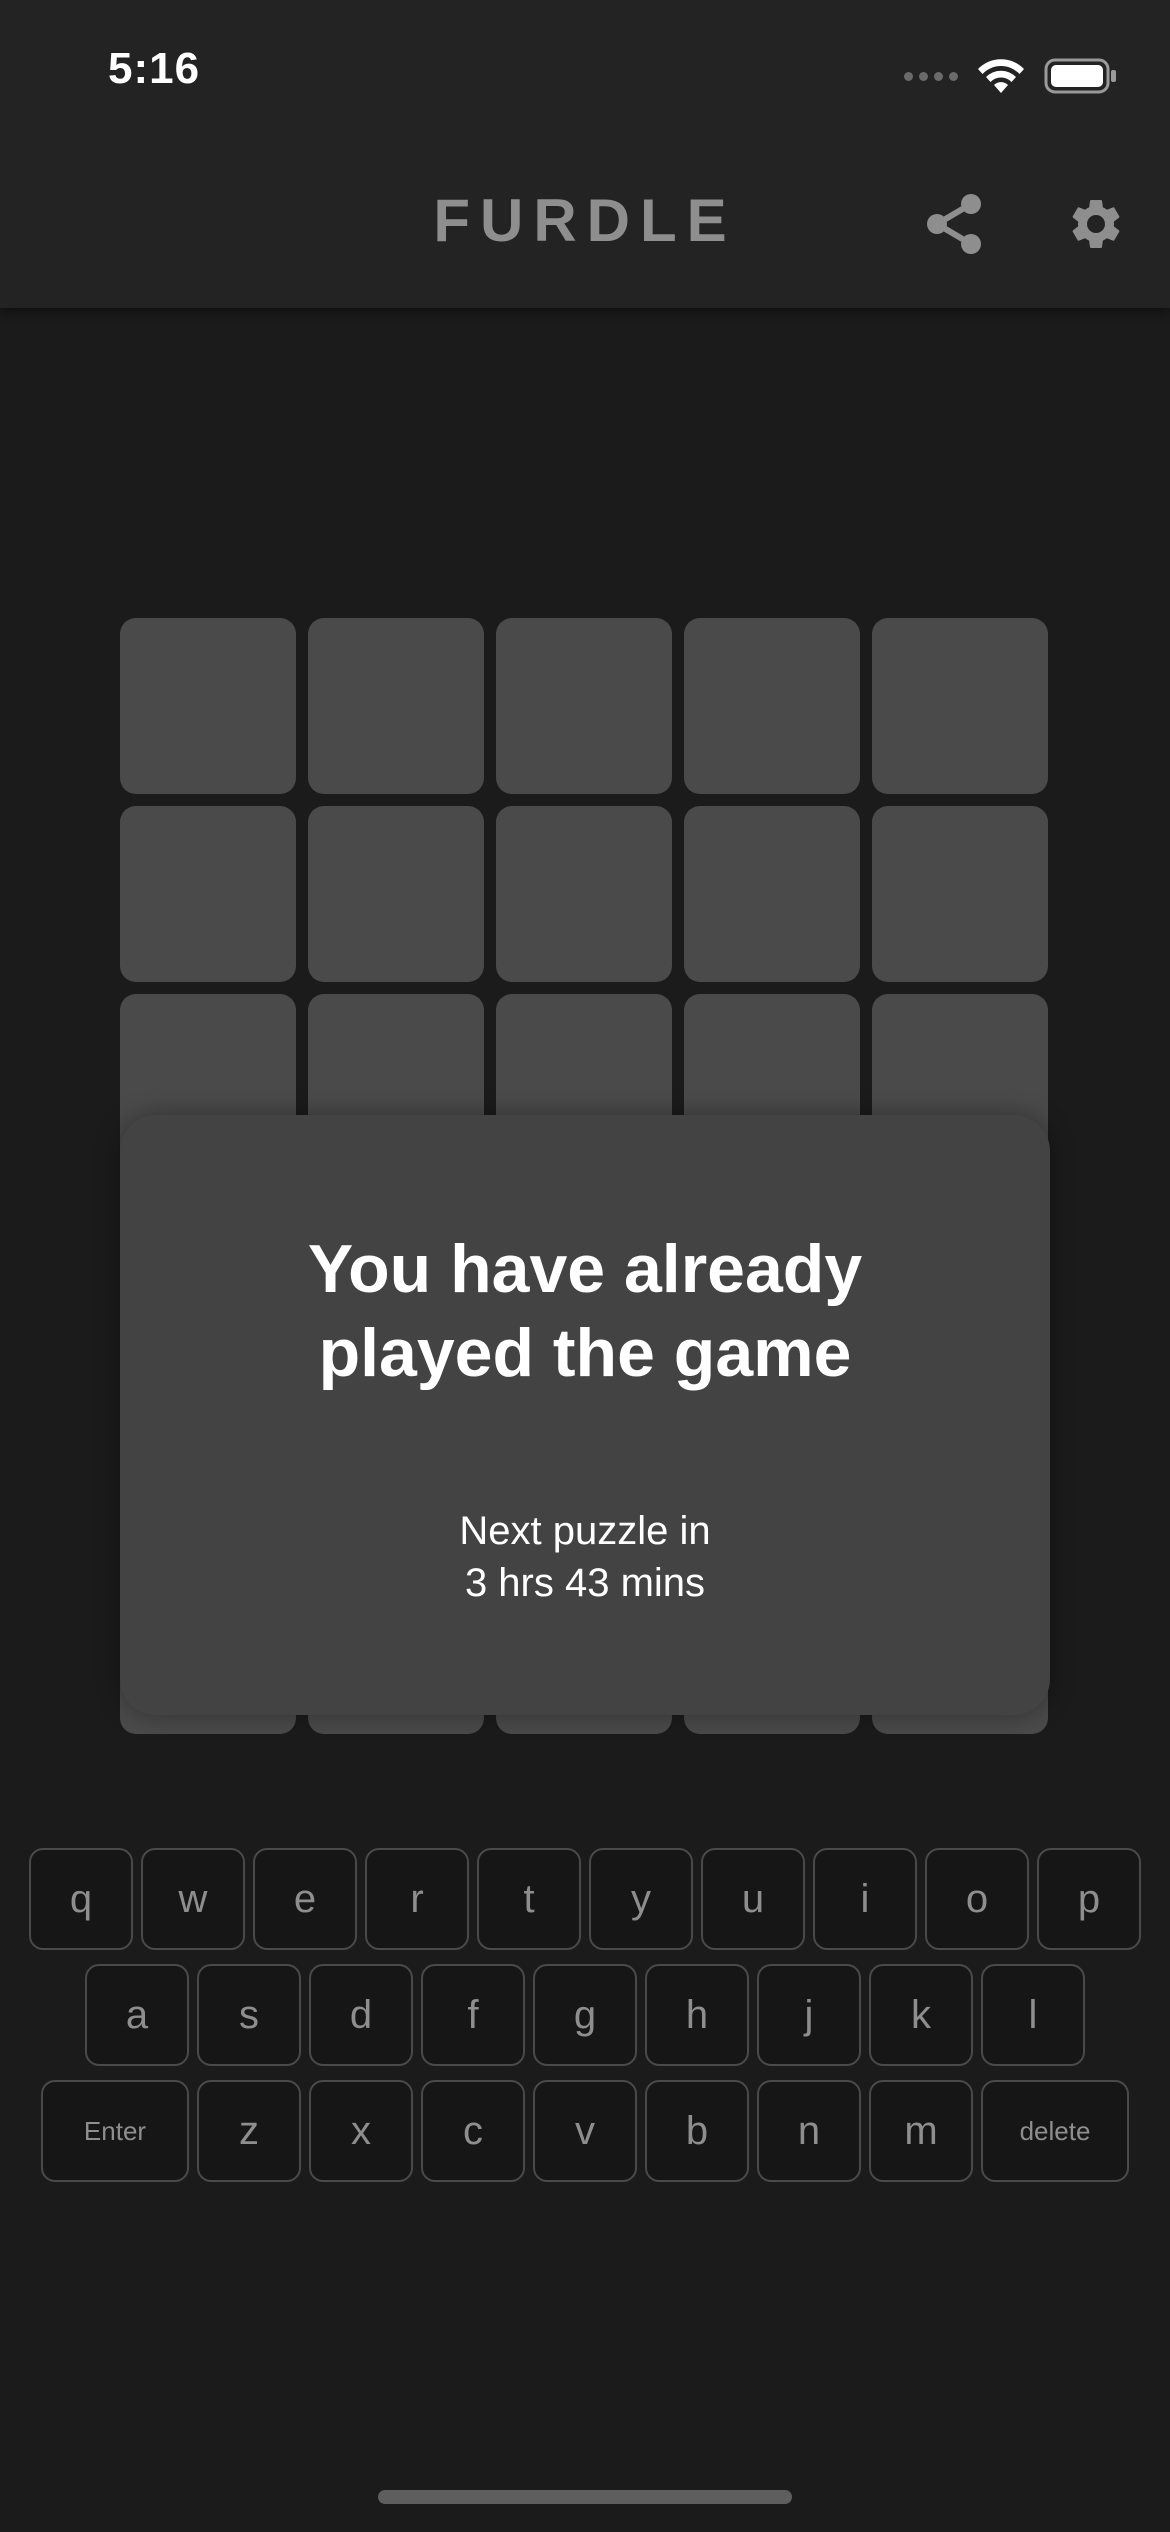 This screenshot has width=1170, height=2532. What do you see at coordinates (809, 2015) in the screenshot?
I see `key-j: j` at bounding box center [809, 2015].